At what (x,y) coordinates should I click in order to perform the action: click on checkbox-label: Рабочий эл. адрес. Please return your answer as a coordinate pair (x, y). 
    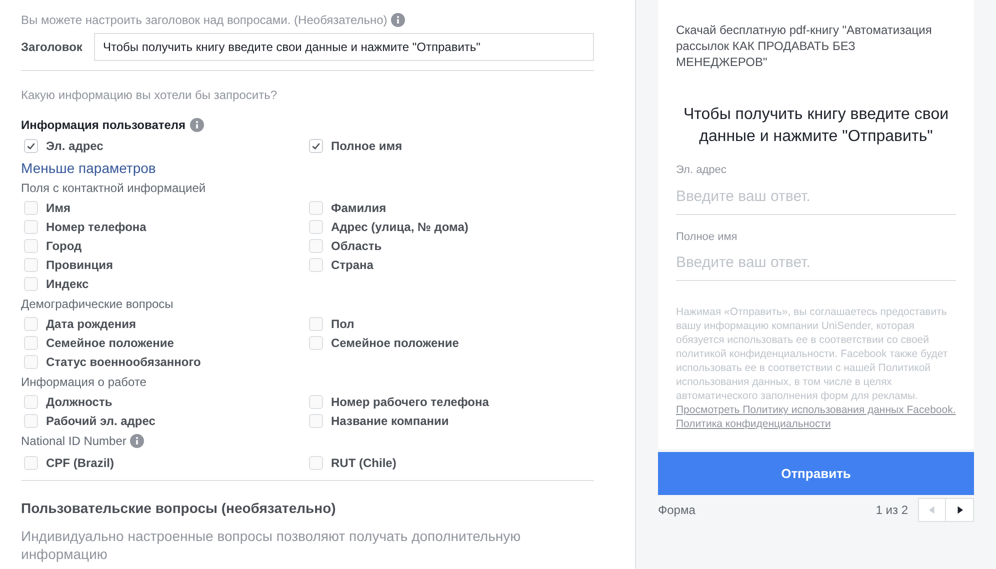
    Looking at the image, I should click on (101, 421).